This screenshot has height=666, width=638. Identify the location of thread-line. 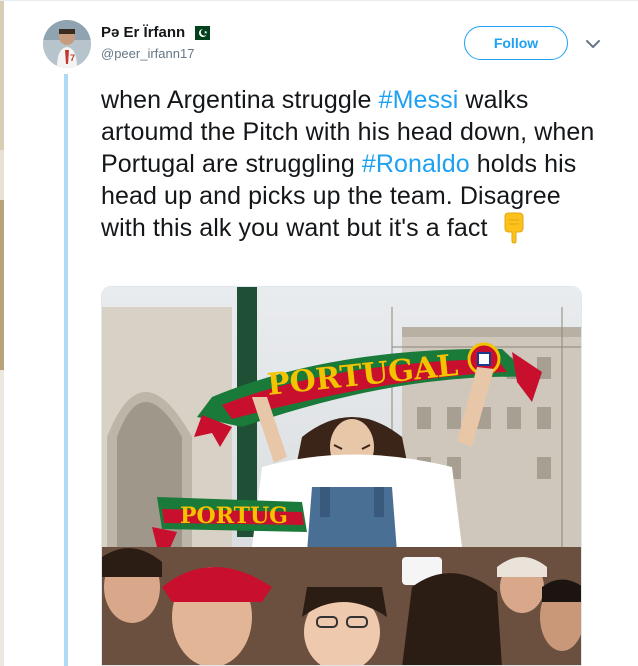
(66, 370).